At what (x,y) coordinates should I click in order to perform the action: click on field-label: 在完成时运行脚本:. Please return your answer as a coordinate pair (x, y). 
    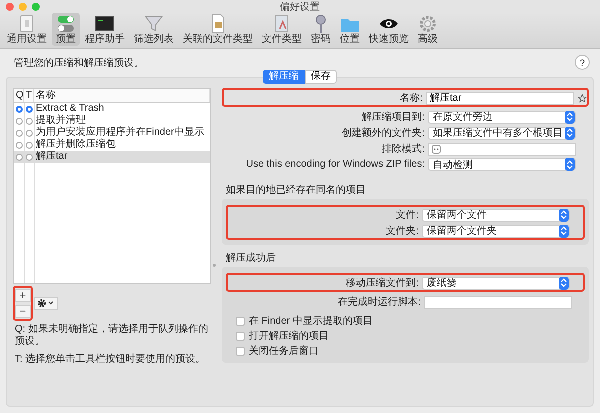
    Looking at the image, I should click on (379, 302).